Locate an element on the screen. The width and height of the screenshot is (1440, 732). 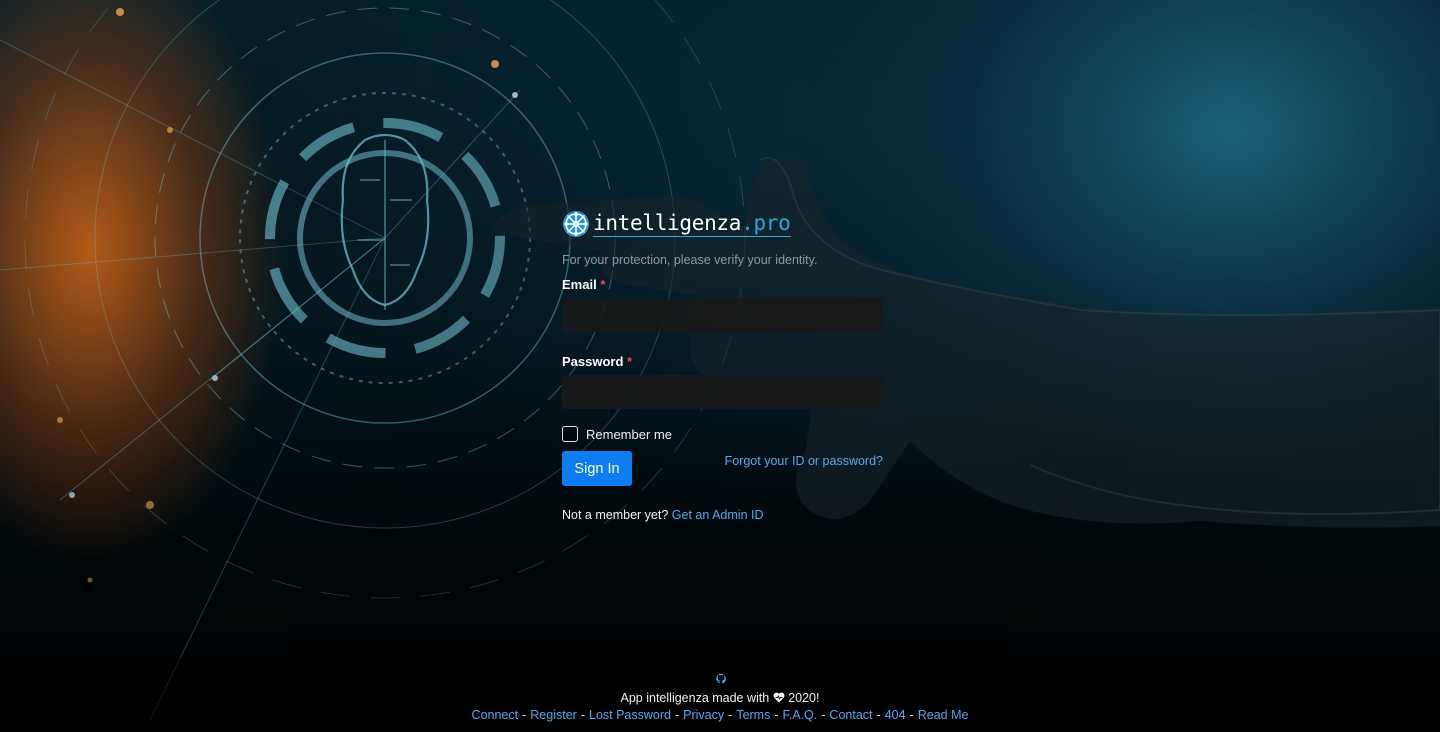
brand-name-suffix: .pro is located at coordinates (766, 223).